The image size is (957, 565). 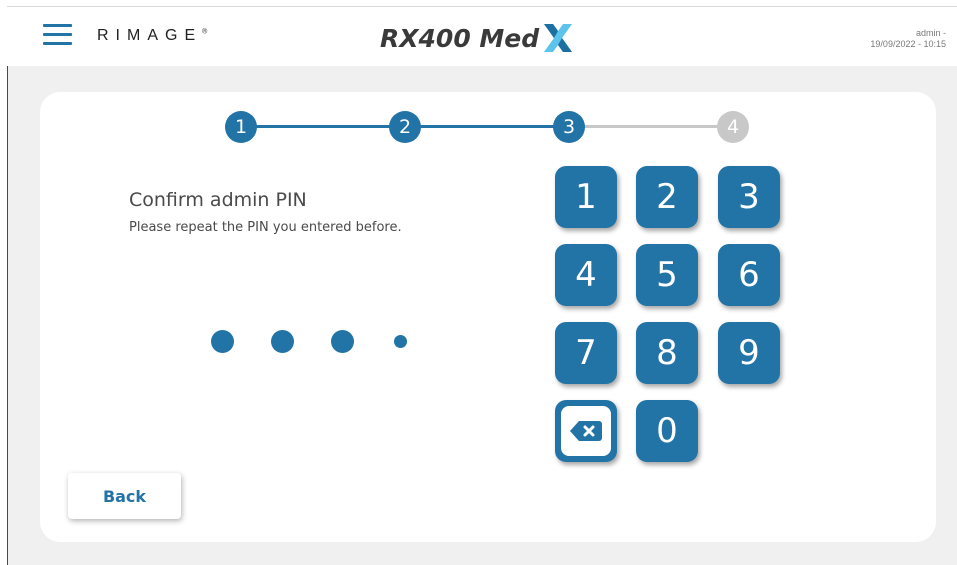 I want to click on keypad-key-6: 6, so click(x=749, y=275).